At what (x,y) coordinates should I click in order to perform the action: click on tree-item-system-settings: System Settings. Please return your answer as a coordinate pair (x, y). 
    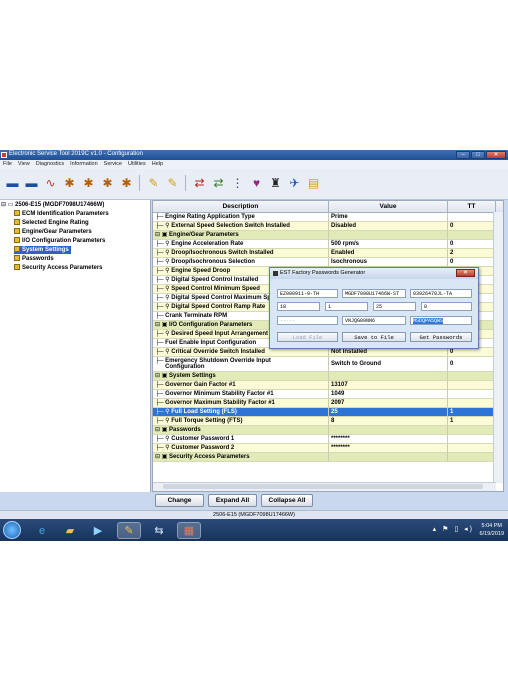
    Looking at the image, I should click on (42, 250).